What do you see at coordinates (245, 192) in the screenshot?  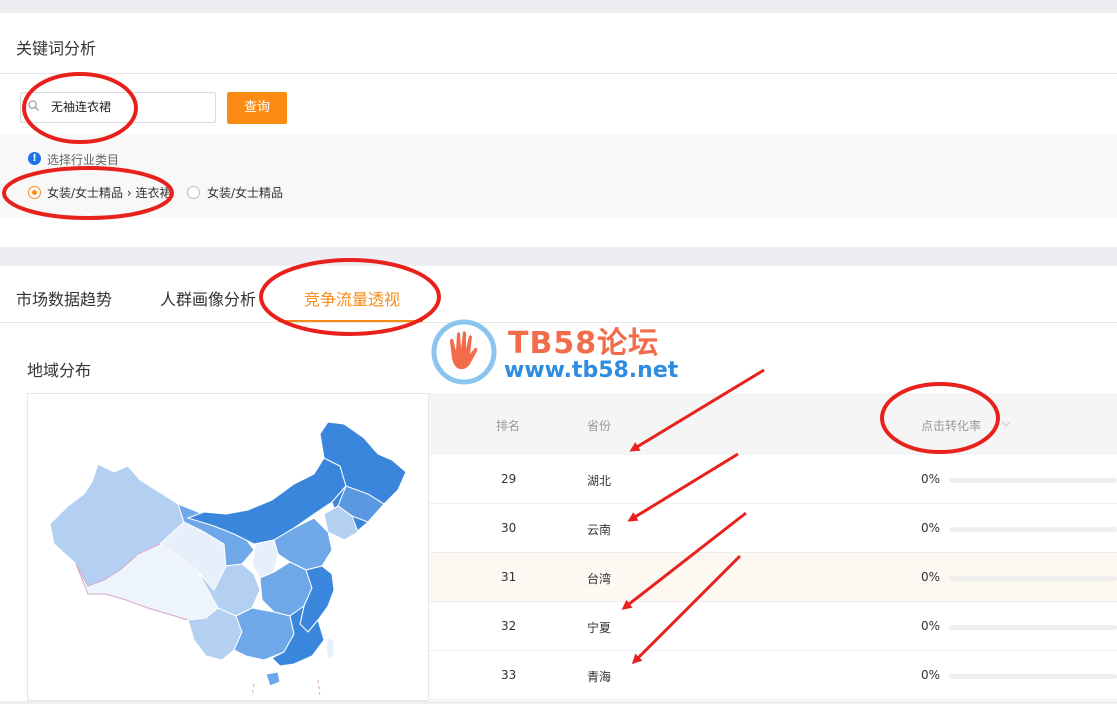 I see `radio-label-womenswear-category: 女装/女士精品` at bounding box center [245, 192].